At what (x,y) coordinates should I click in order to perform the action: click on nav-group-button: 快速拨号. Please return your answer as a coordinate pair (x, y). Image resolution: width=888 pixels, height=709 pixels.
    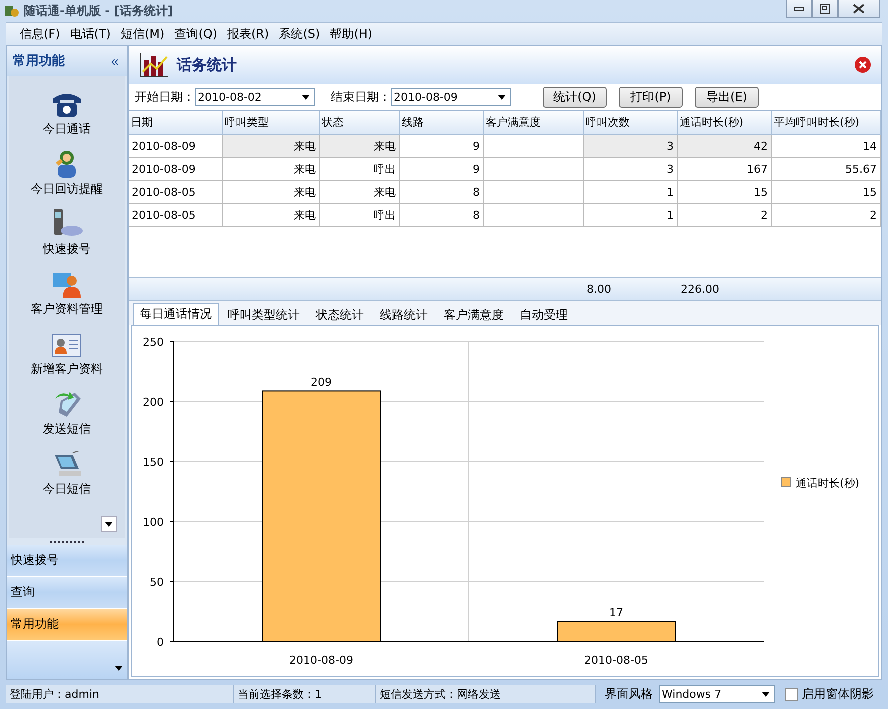
    Looking at the image, I should click on (67, 561).